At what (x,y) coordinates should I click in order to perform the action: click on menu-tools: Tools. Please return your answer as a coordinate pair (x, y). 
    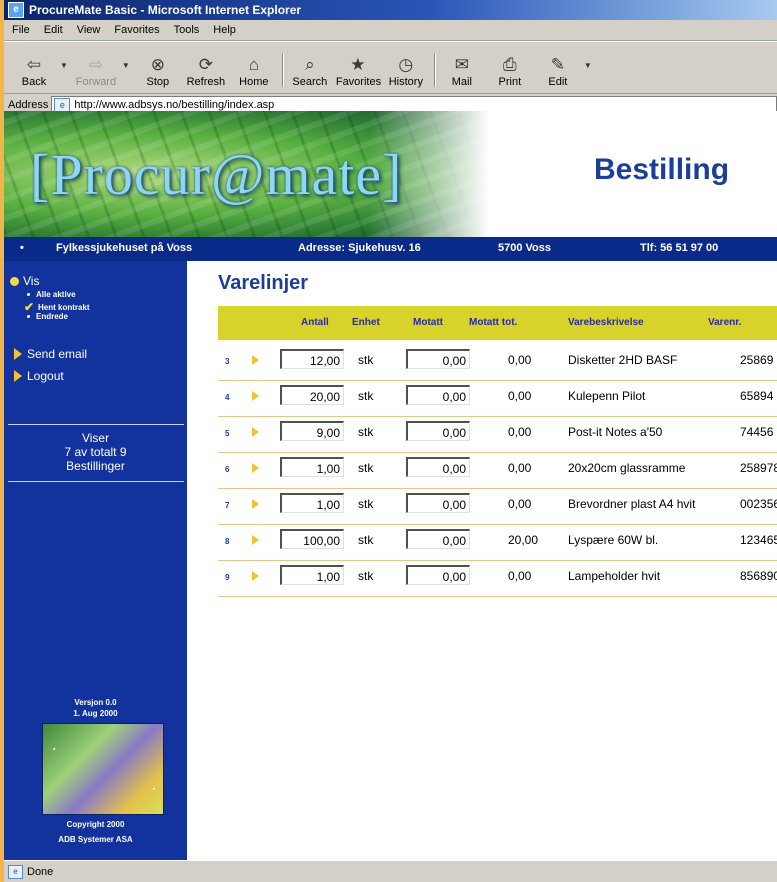
    Looking at the image, I should click on (187, 30).